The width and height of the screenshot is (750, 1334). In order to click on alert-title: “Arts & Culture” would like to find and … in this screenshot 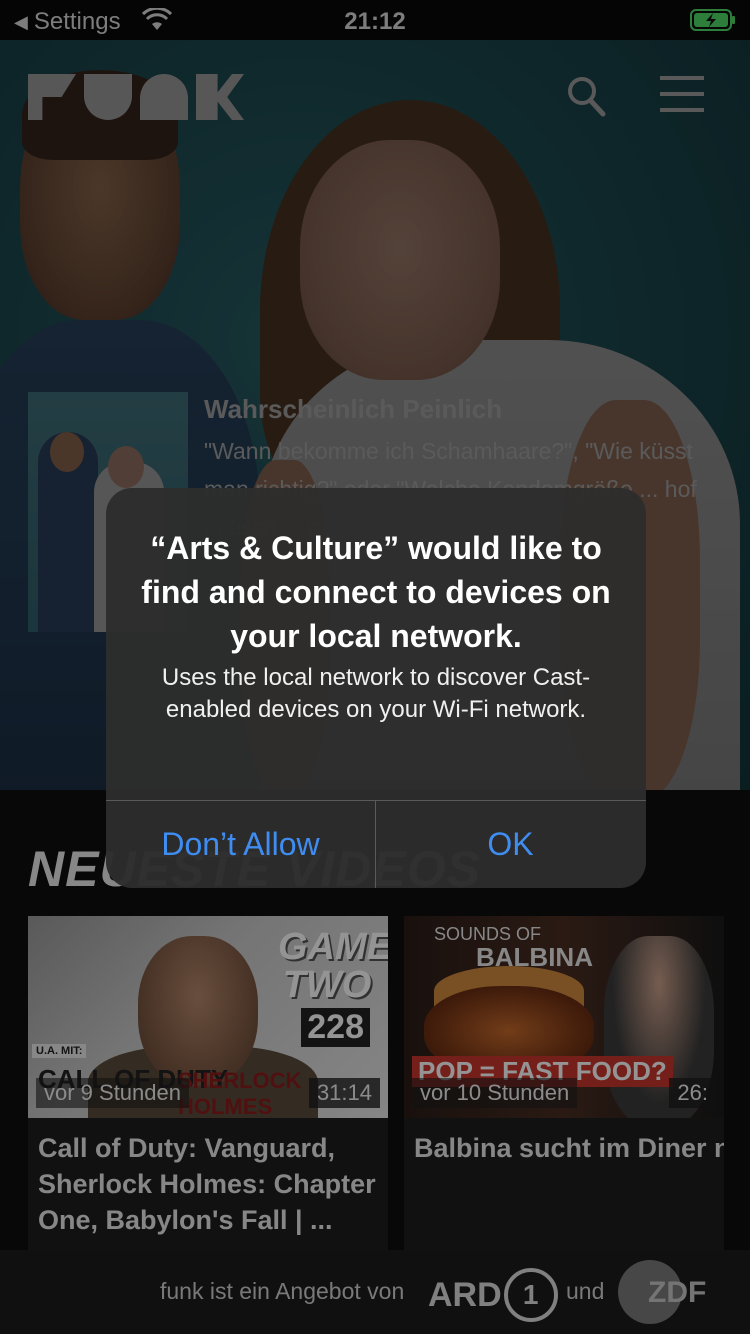, I will do `click(376, 592)`.